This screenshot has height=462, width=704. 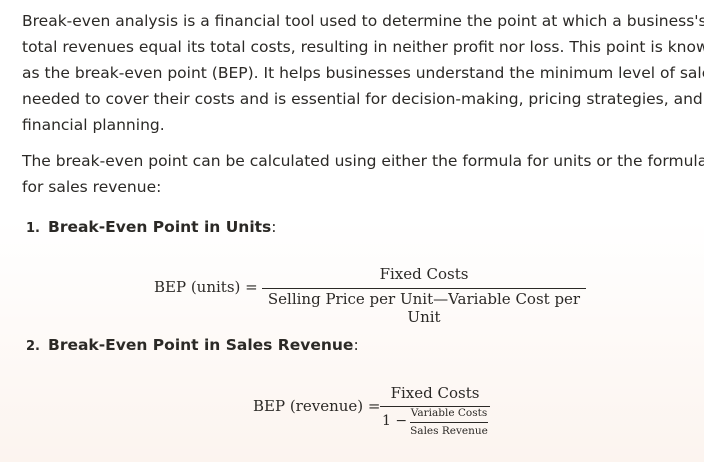 I want to click on list-number: 2., so click(x=33, y=346).